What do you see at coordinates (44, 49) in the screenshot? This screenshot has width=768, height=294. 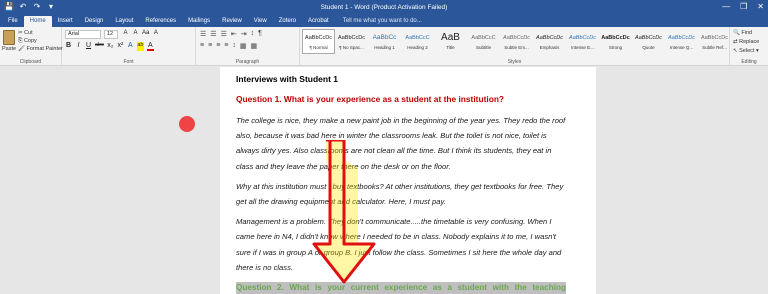 I see `format-painter-label: Format Painter` at bounding box center [44, 49].